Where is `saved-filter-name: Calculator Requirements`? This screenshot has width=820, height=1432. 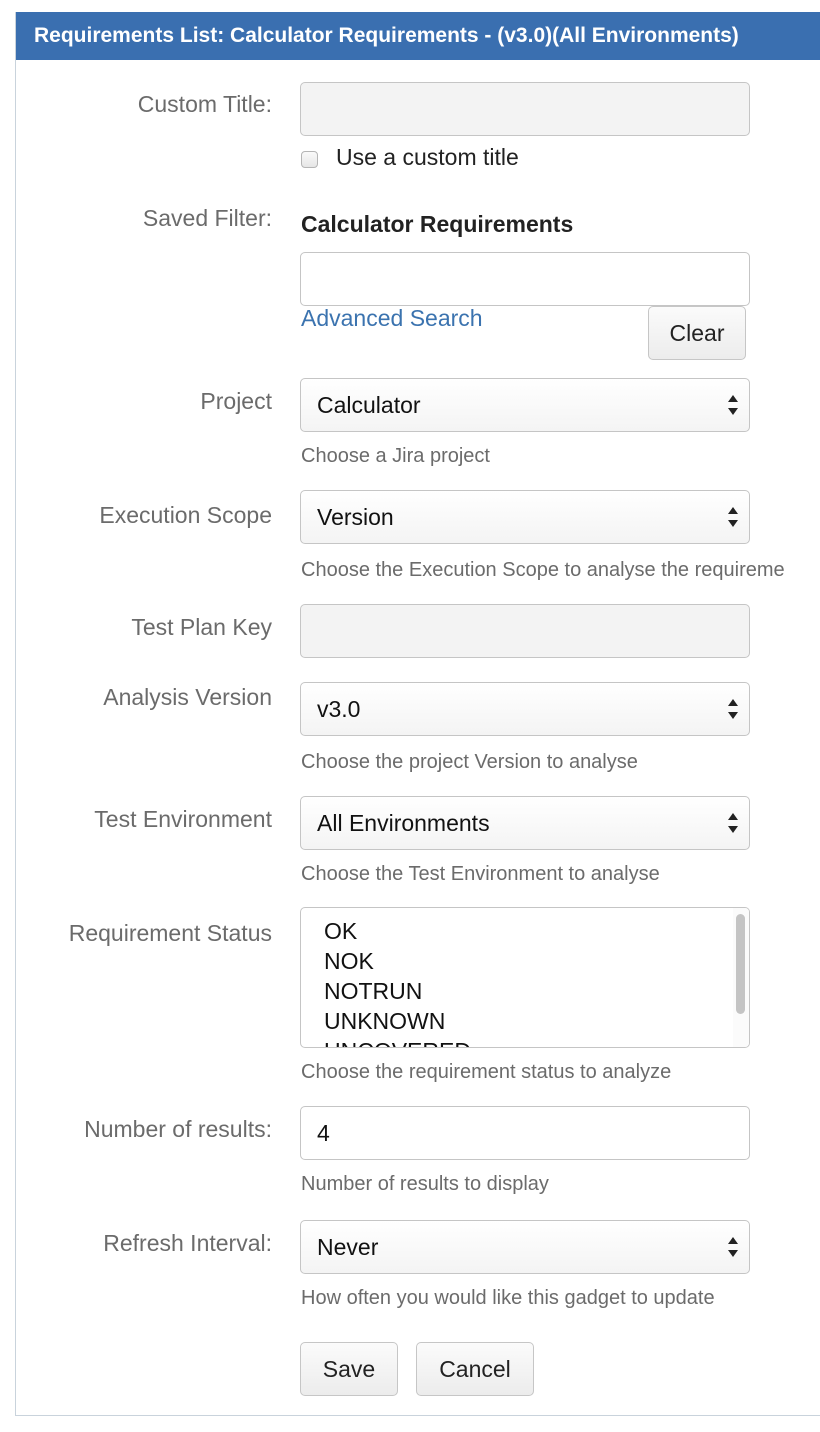
saved-filter-name: Calculator Requirements is located at coordinates (437, 224).